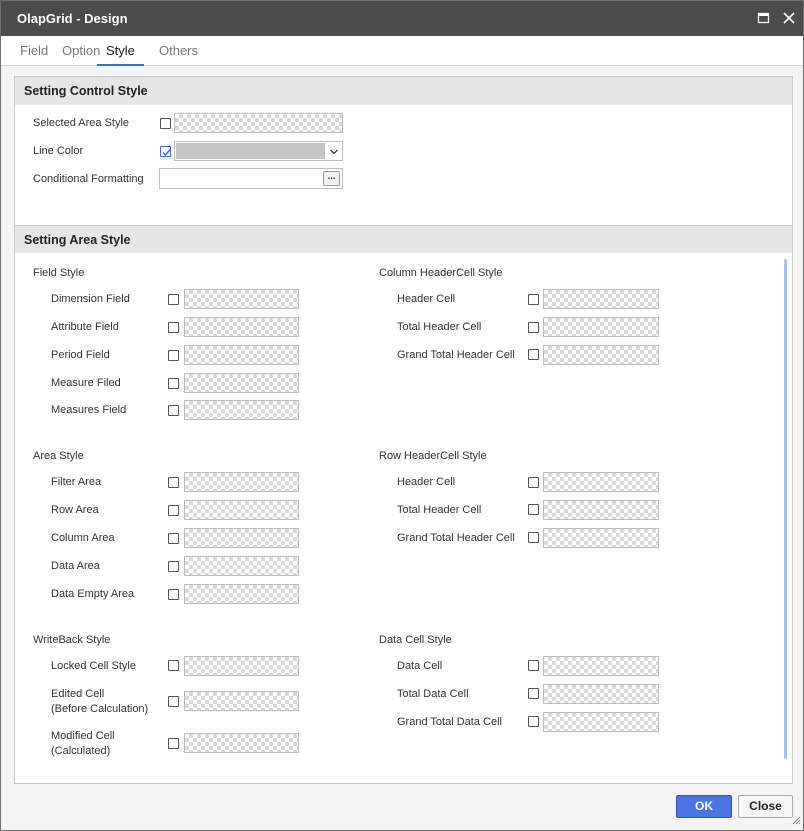 This screenshot has height=831, width=804. I want to click on data-empty-area-checkbox, so click(173, 594).